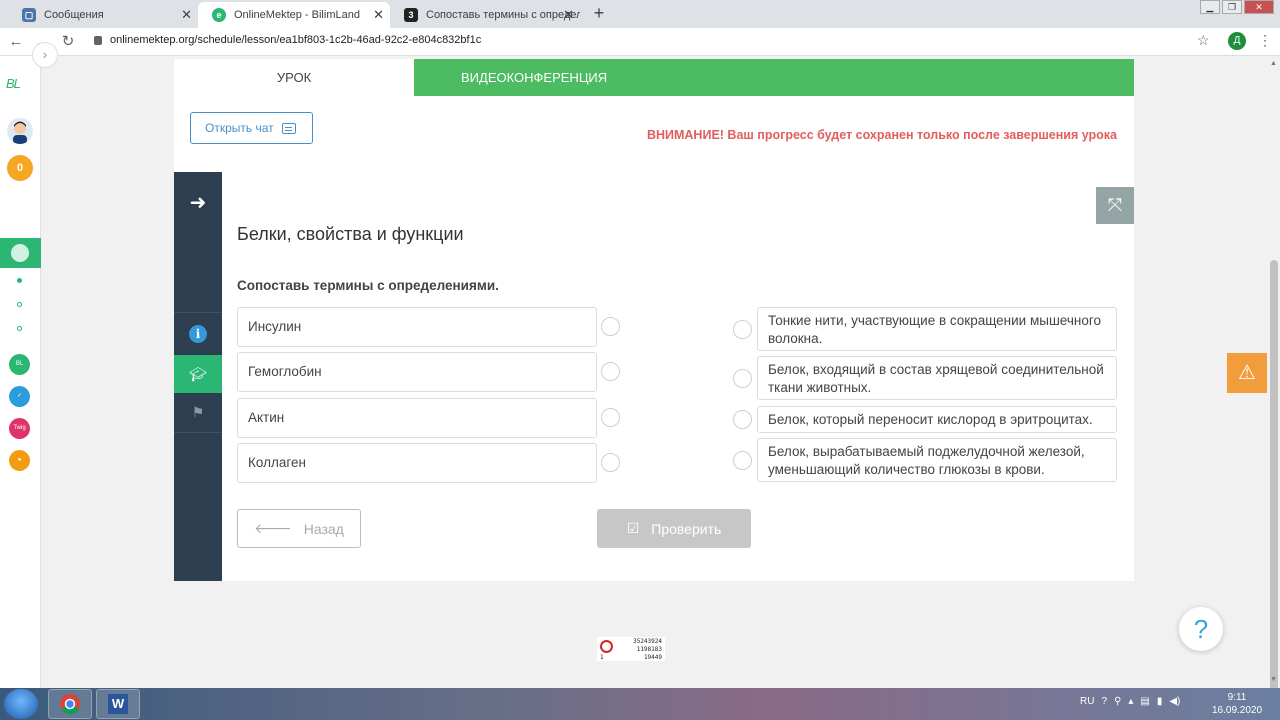 The height and width of the screenshot is (720, 1280). Describe the element at coordinates (1144, 701) in the screenshot. I see `network-tray-icon: ▤` at that location.